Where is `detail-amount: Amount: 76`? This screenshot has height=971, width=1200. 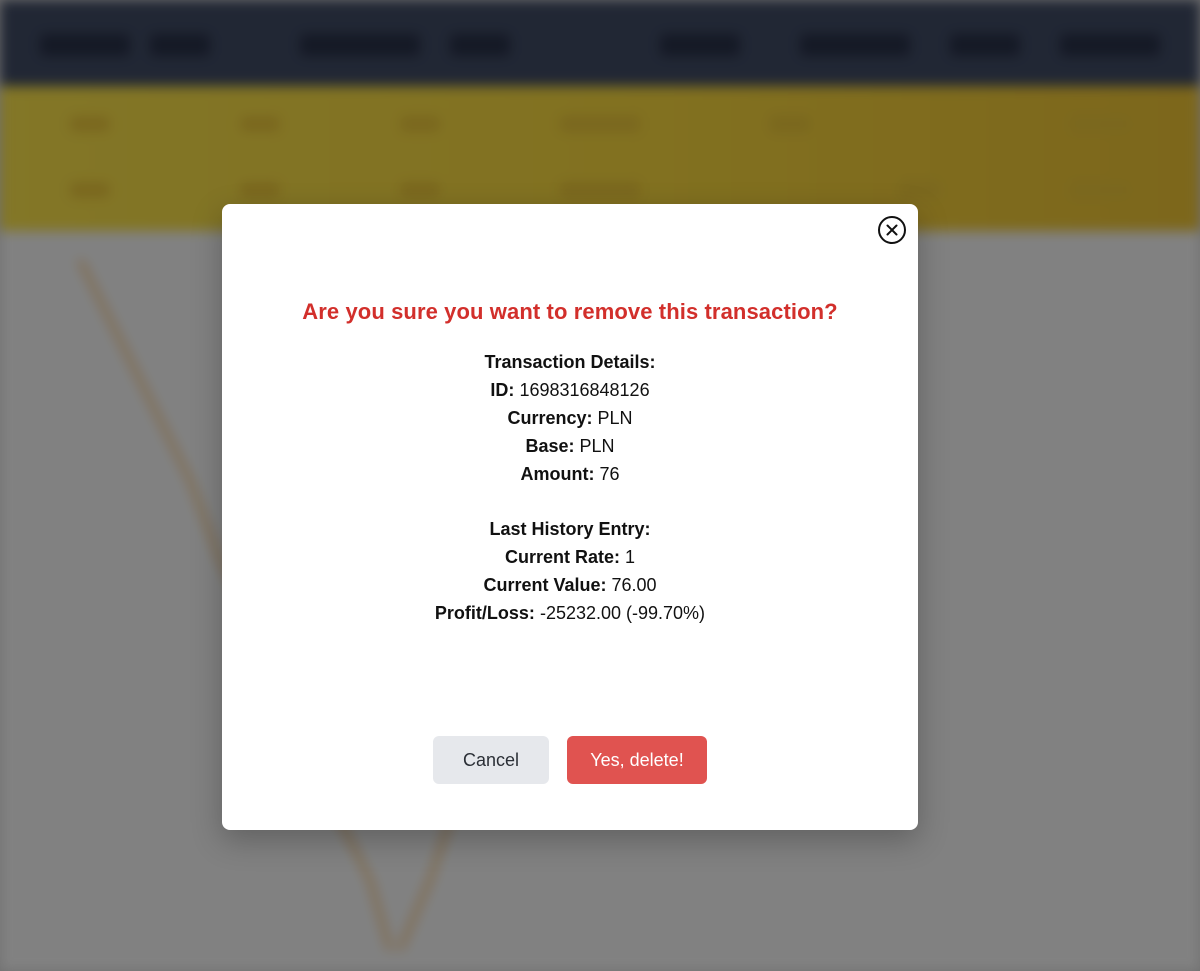
detail-amount: Amount: 76 is located at coordinates (570, 474).